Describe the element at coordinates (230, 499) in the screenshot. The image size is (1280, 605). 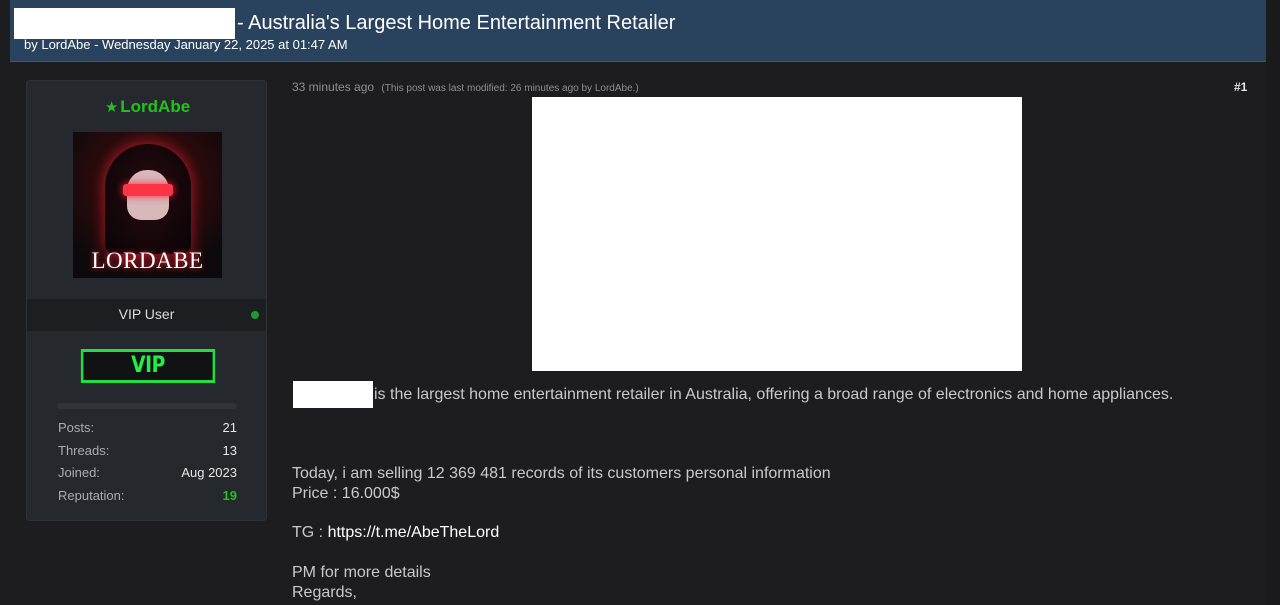
I see `stat-value: 19` at that location.